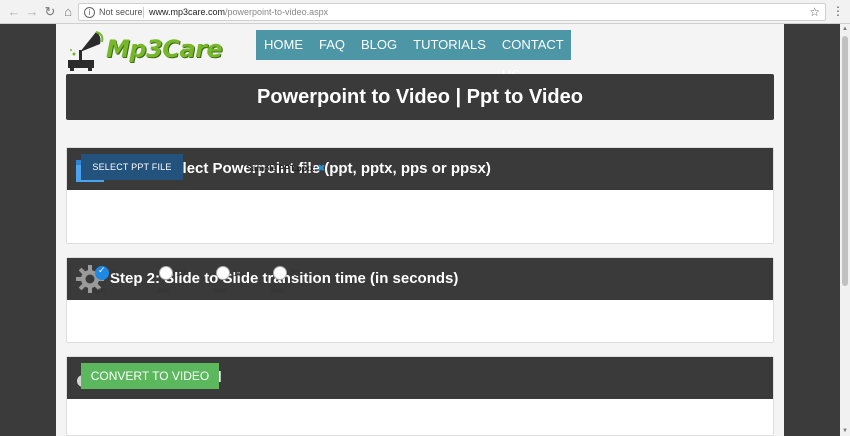  Describe the element at coordinates (235, 281) in the screenshot. I see `transition-option-15: 15 sec` at that location.